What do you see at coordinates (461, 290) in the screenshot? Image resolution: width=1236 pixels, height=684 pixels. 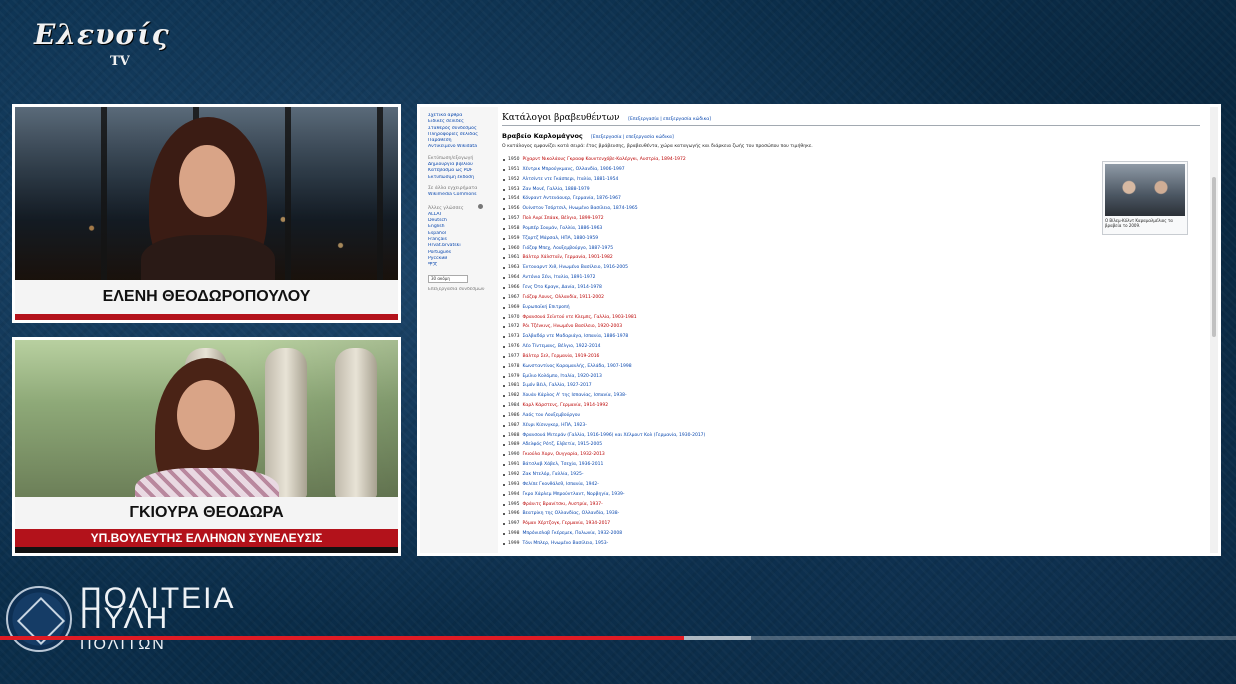 I see `edit-links-link: Επεξεργασία συνδέσμων` at bounding box center [461, 290].